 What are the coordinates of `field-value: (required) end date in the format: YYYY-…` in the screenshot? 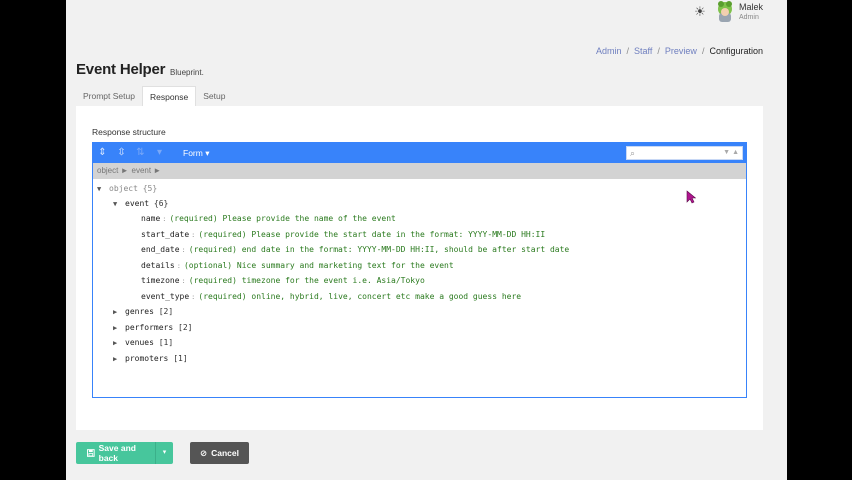 It's located at (379, 250).